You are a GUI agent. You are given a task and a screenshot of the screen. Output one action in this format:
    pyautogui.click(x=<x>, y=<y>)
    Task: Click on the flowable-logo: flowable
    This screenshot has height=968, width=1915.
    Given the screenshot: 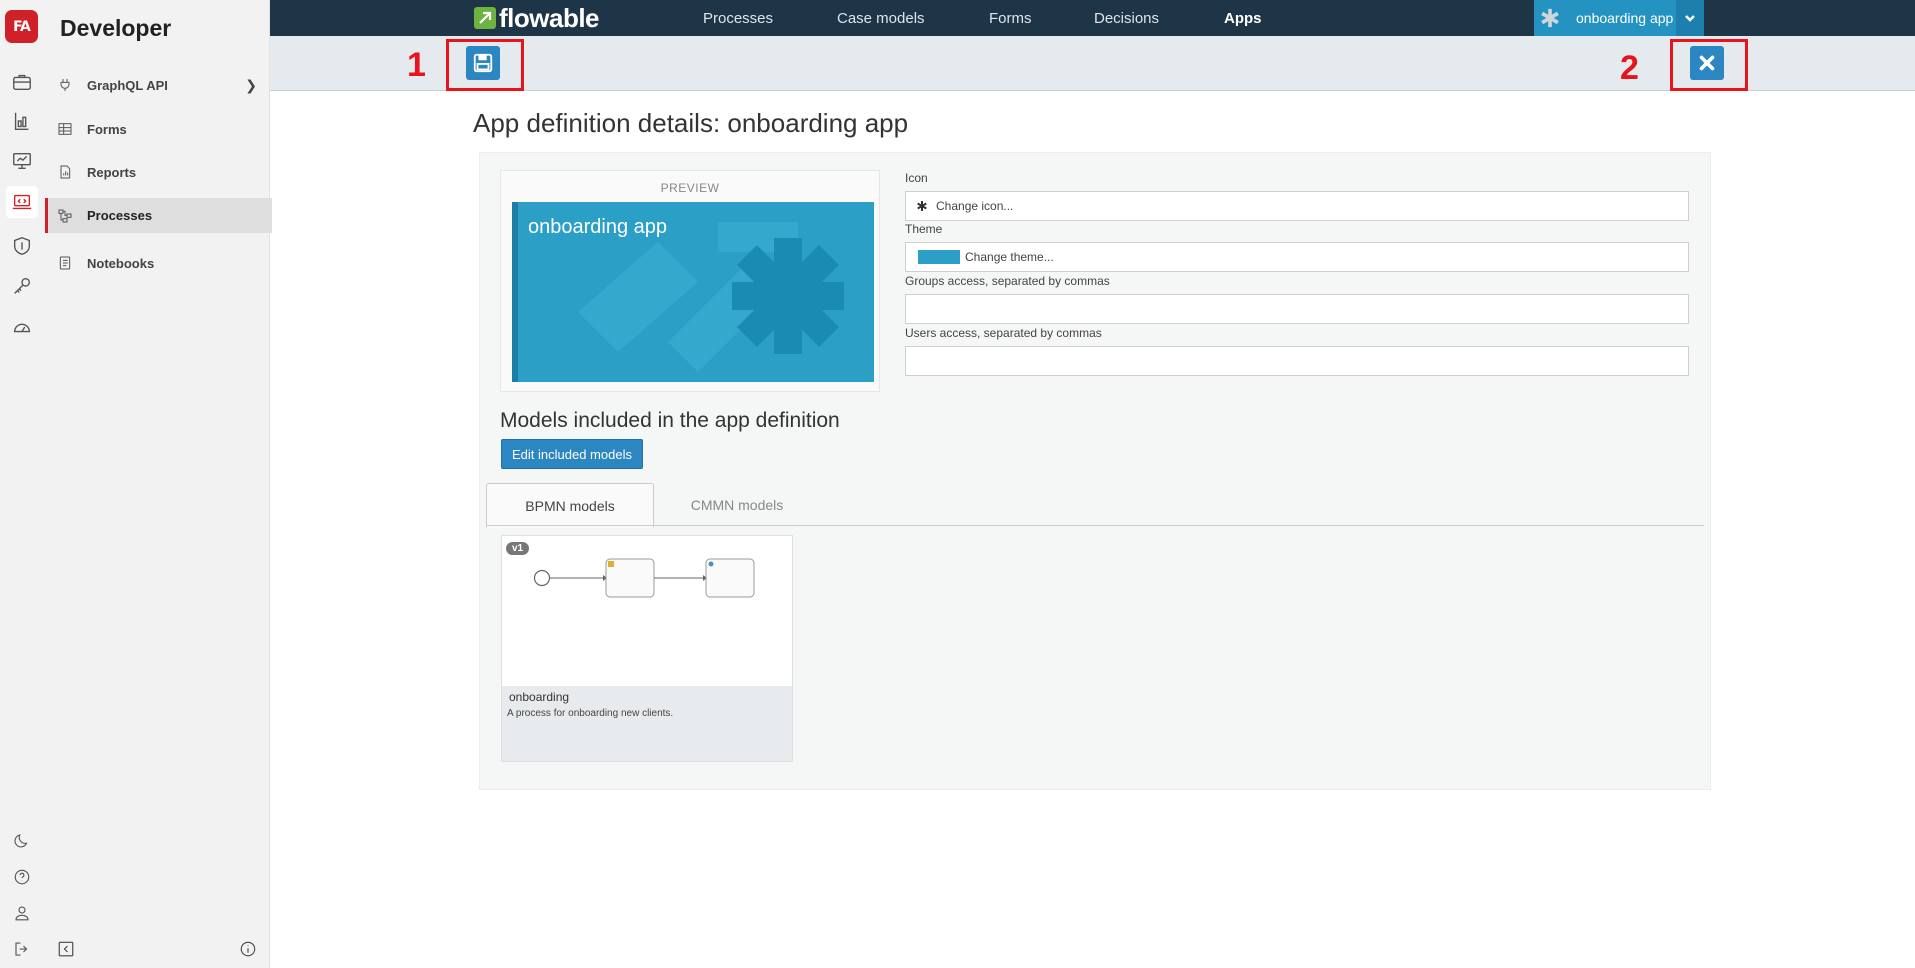 What is the action you would take?
    pyautogui.click(x=537, y=17)
    